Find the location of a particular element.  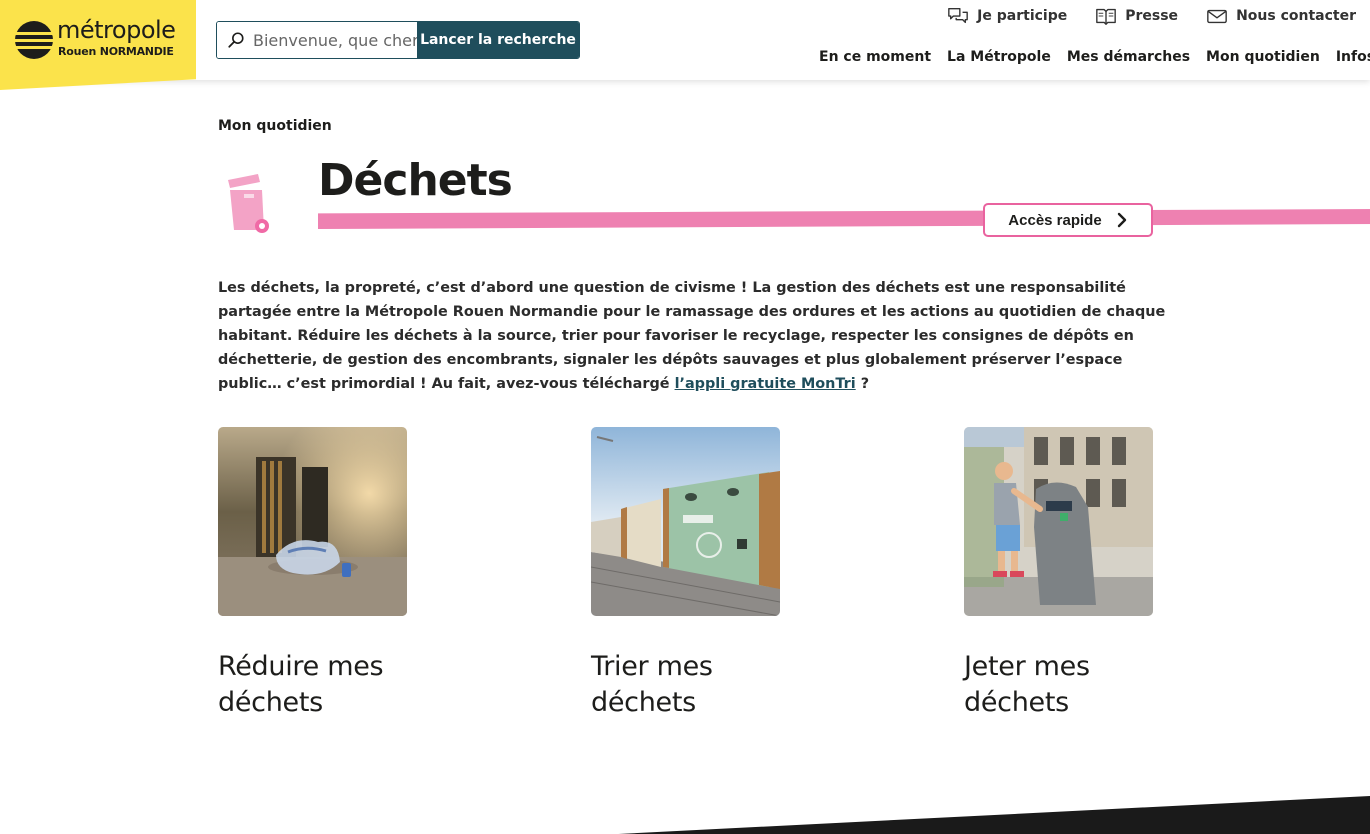

logo-subtitle: Rouen NORMANDIE is located at coordinates (116, 51).